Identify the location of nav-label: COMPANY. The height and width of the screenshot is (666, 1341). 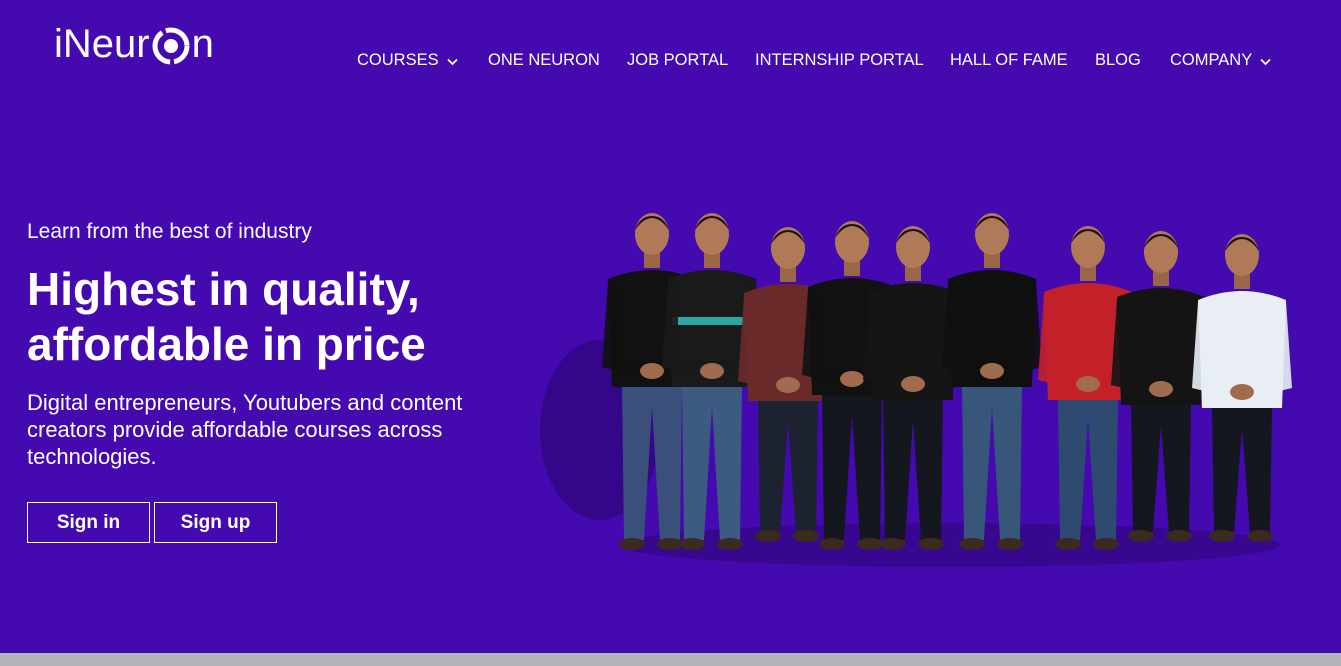
(1211, 59).